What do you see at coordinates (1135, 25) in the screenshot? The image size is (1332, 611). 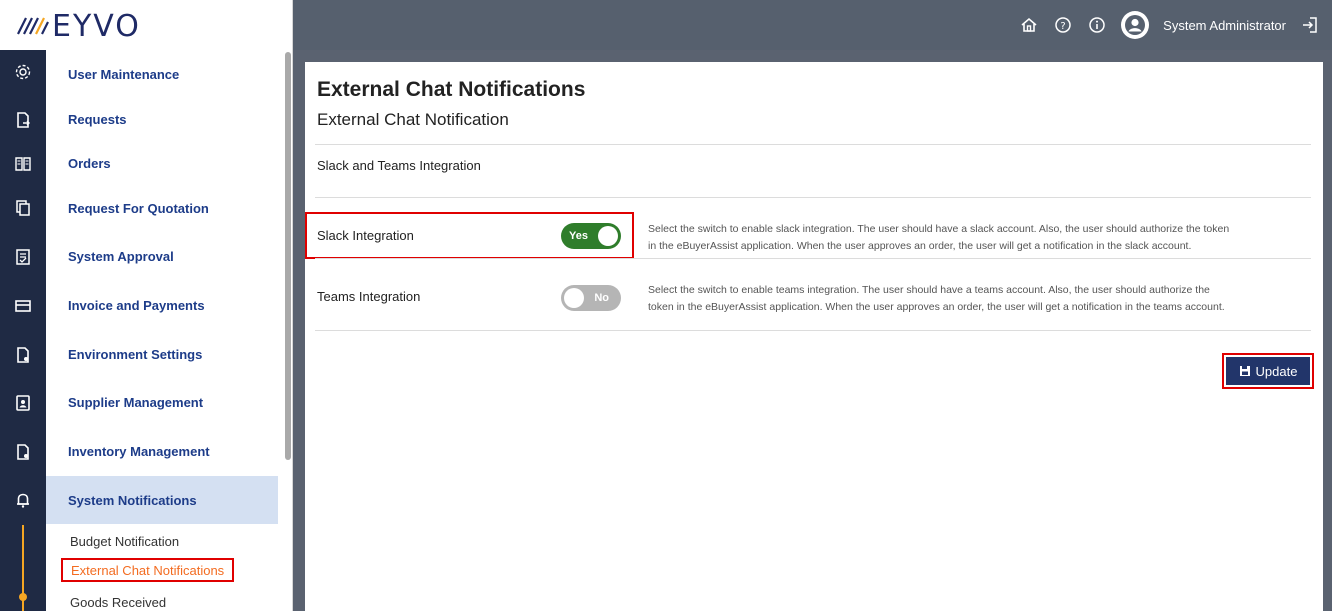 I see `user-avatar-icon` at bounding box center [1135, 25].